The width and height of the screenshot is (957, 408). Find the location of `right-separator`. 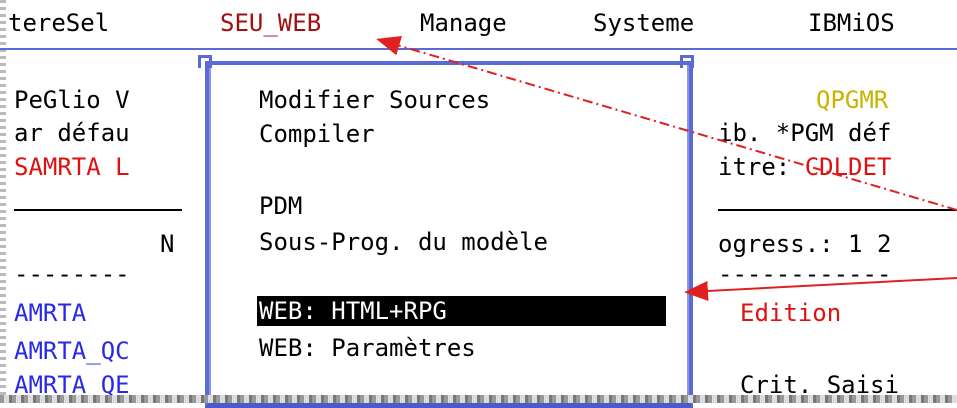

right-separator is located at coordinates (837, 210).